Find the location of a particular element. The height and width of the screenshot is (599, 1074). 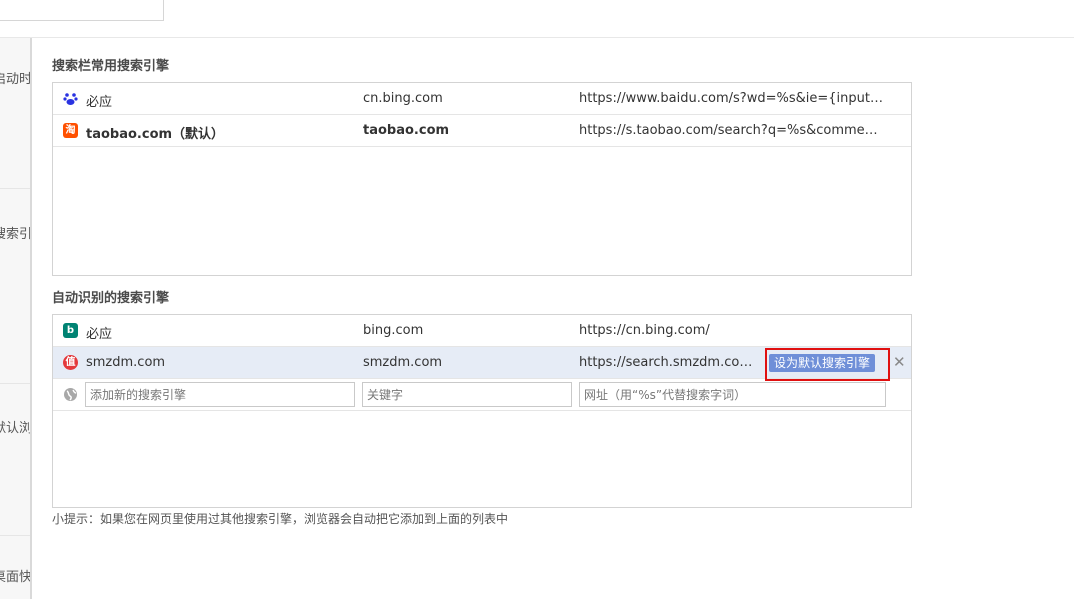

engine-name: taobao.com（默认） is located at coordinates (155, 134).